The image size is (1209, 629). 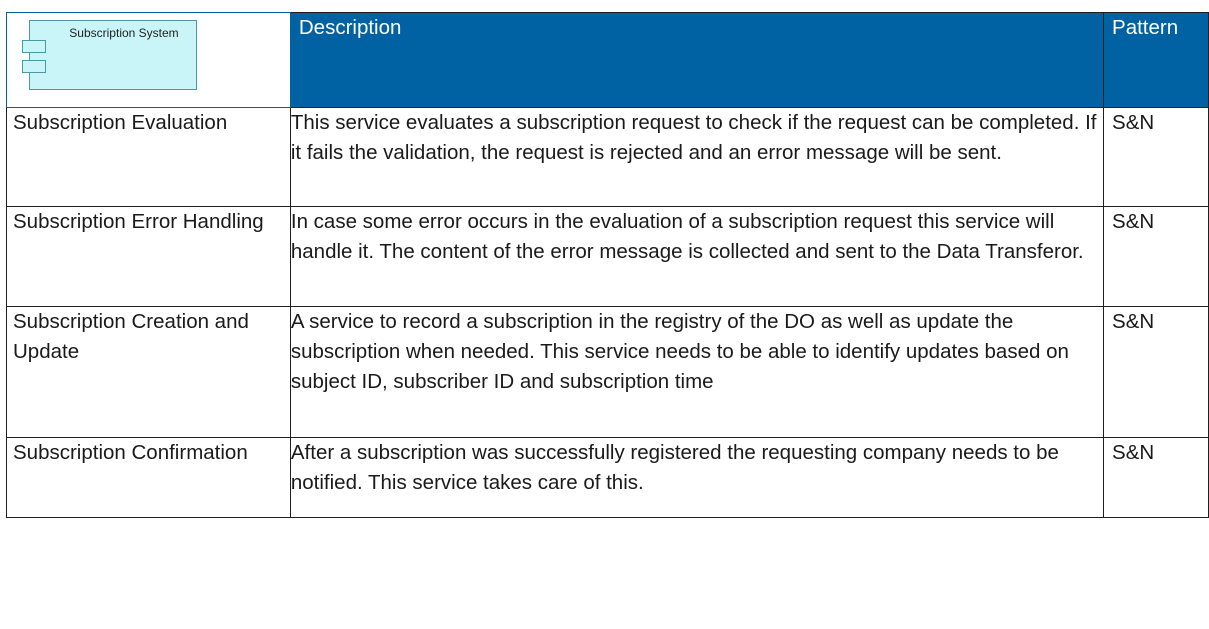 What do you see at coordinates (148, 256) in the screenshot?
I see `service-name: Subscription Error Handling` at bounding box center [148, 256].